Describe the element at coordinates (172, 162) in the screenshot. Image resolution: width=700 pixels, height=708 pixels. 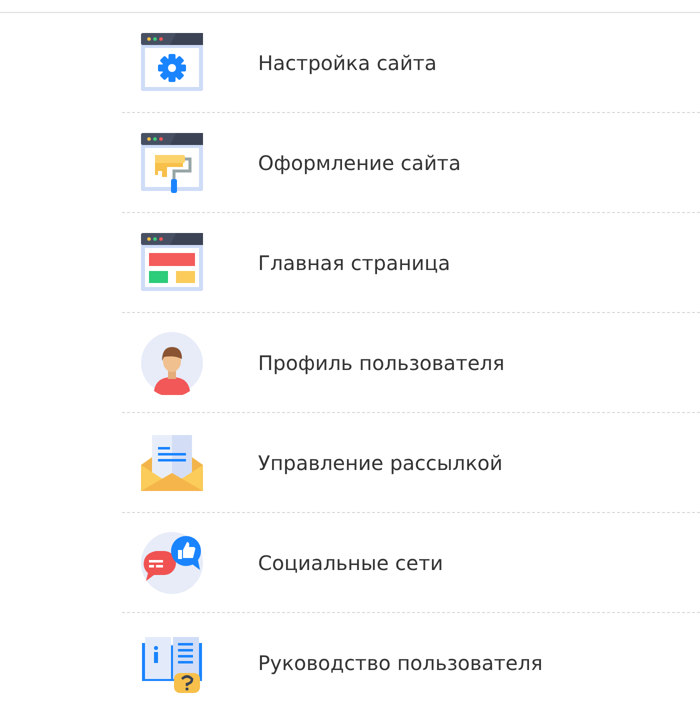
I see `browser-paint-roller-icon` at that location.